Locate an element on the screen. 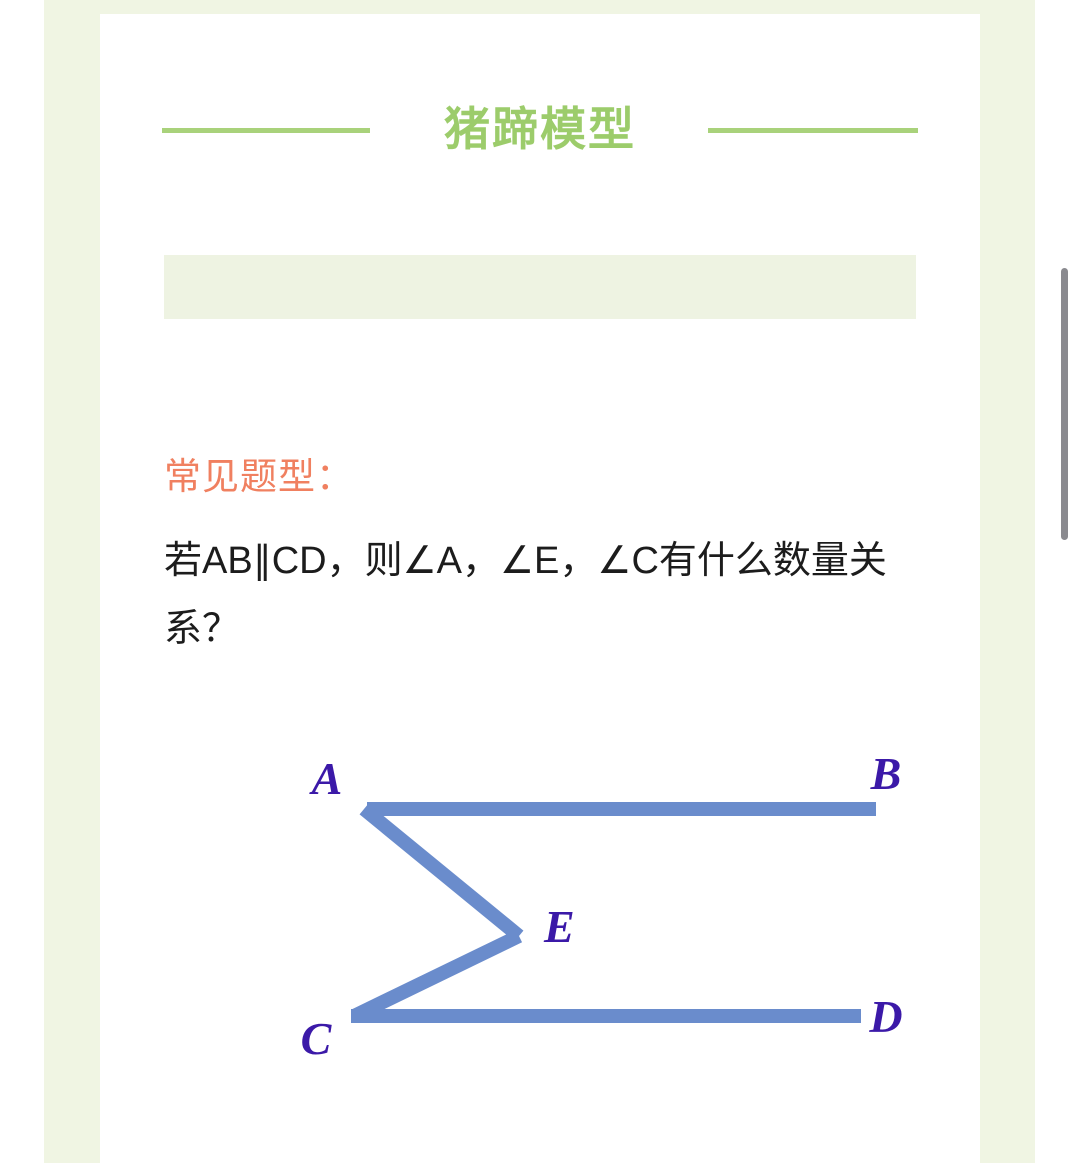 This screenshot has height=1163, width=1080. page-title: 猪蹄模型 is located at coordinates (540, 129).